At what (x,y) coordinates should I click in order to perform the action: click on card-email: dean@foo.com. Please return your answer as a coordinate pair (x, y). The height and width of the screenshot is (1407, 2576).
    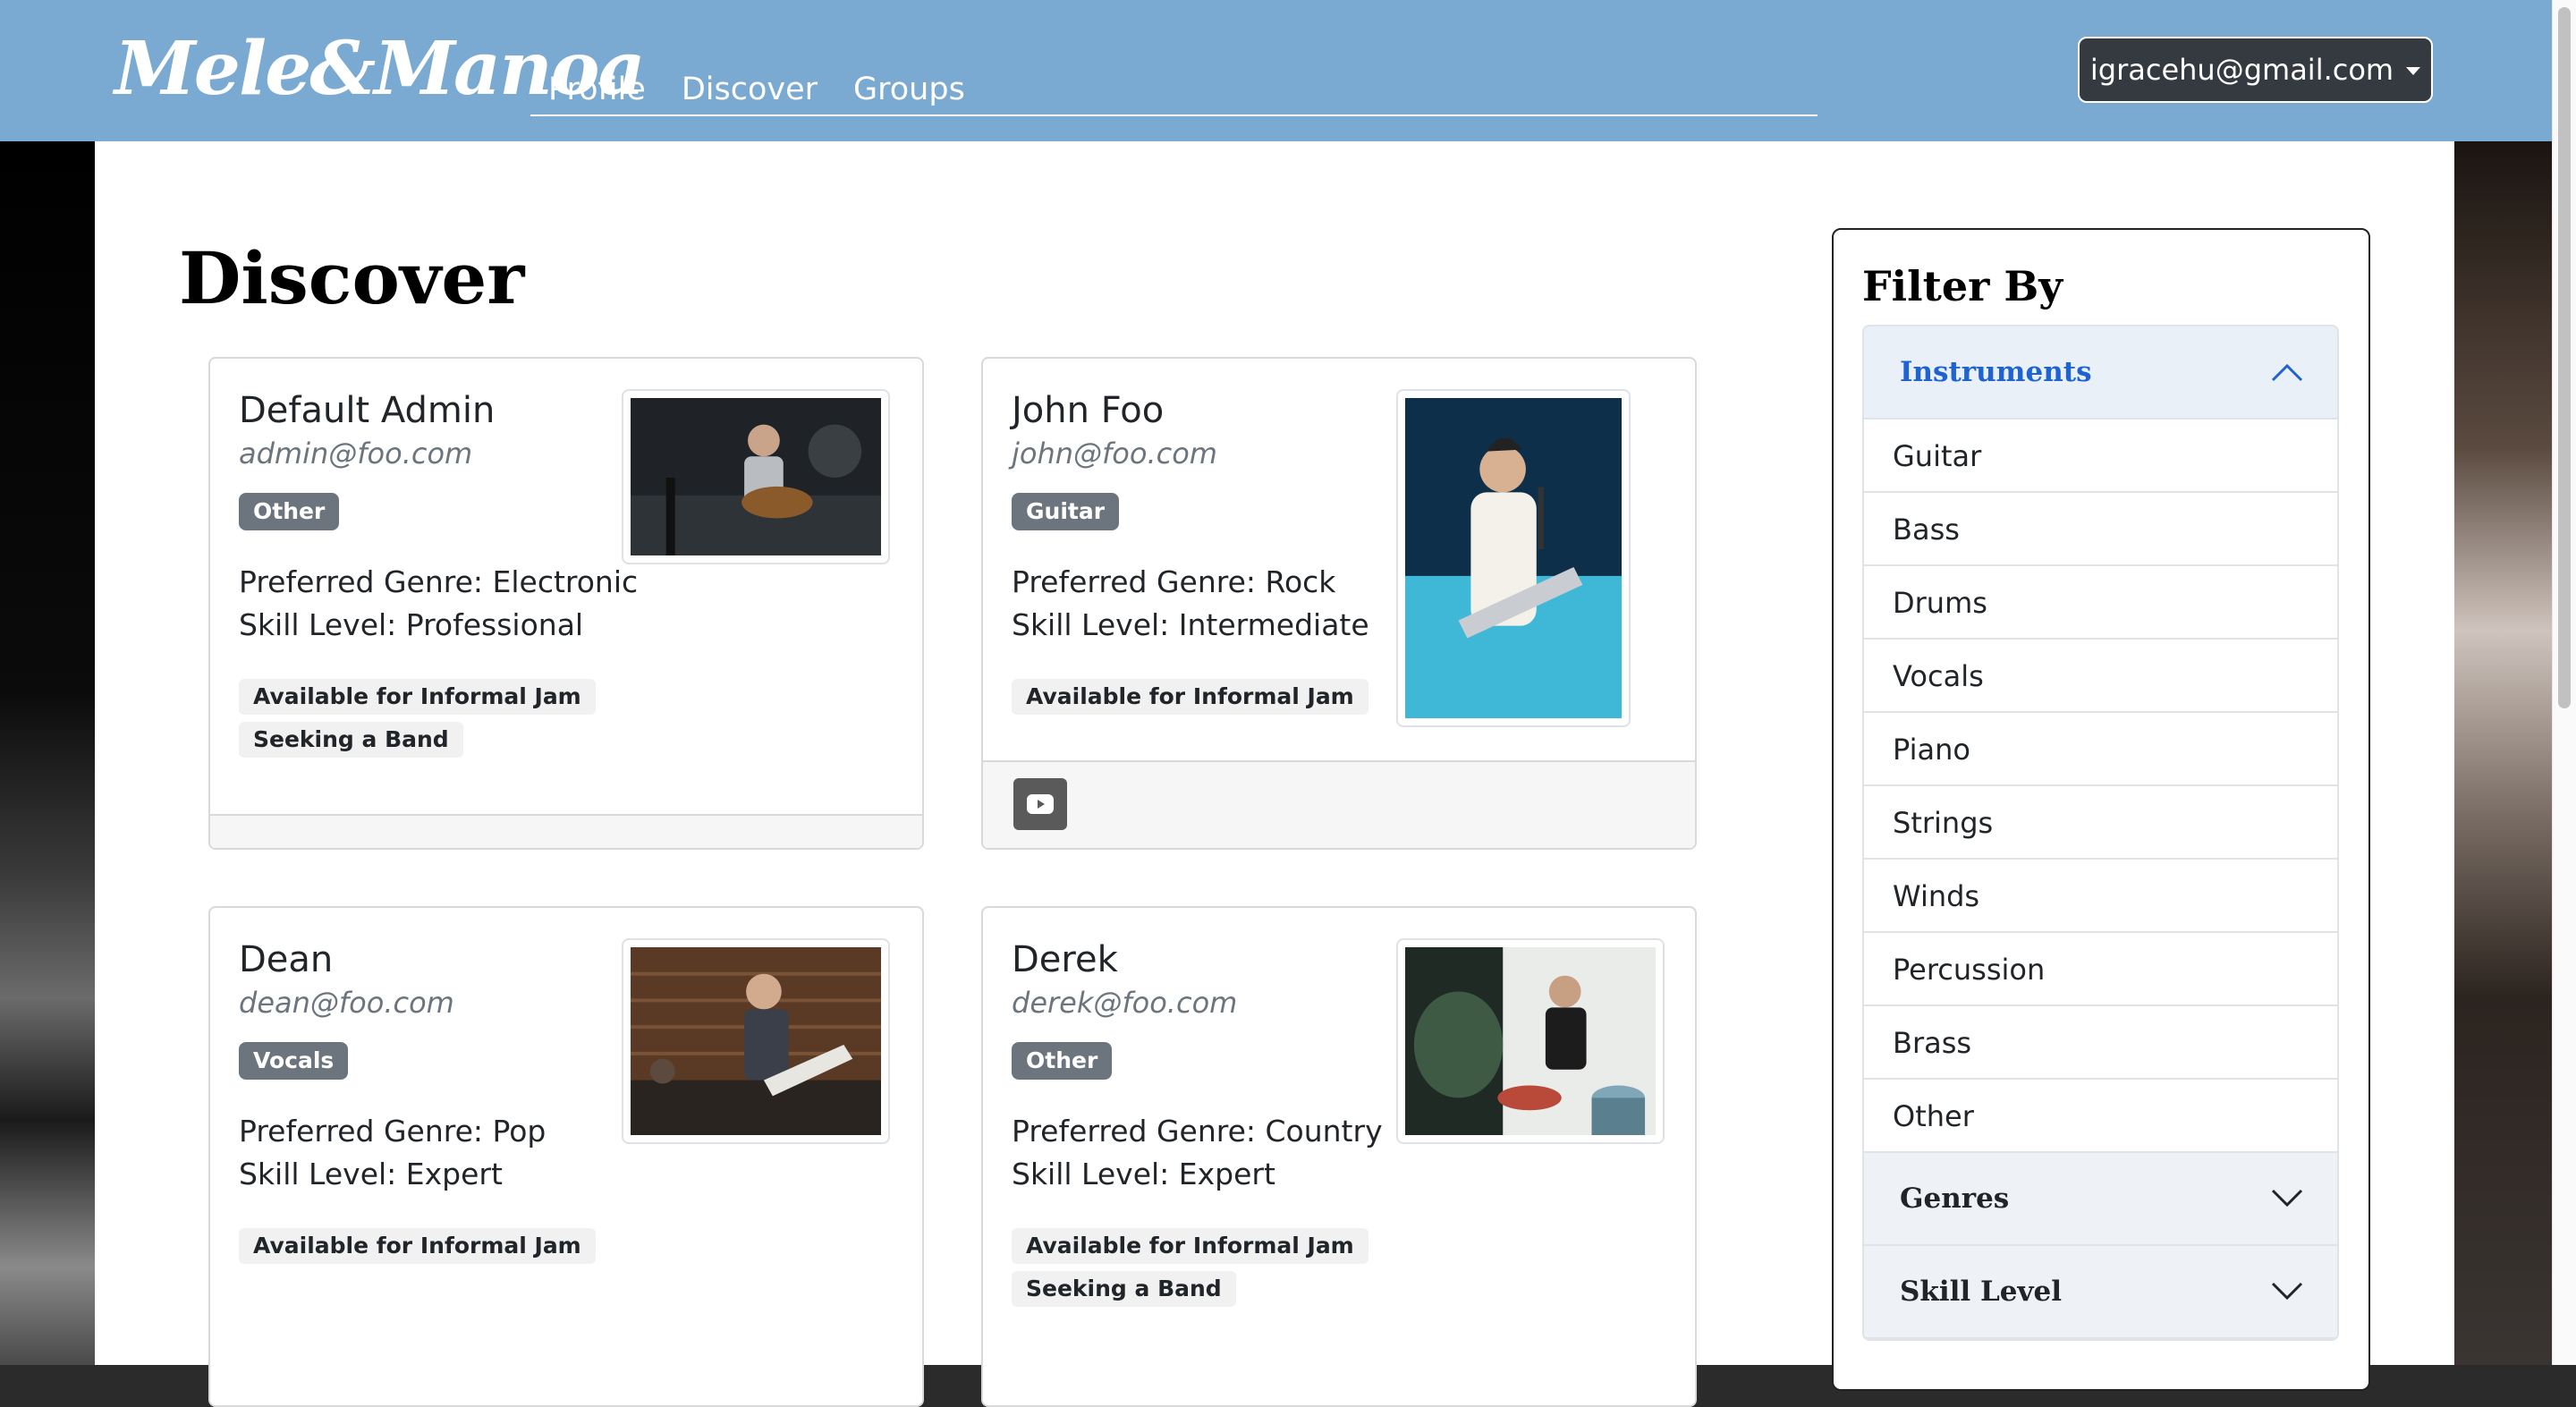
    Looking at the image, I should click on (346, 1003).